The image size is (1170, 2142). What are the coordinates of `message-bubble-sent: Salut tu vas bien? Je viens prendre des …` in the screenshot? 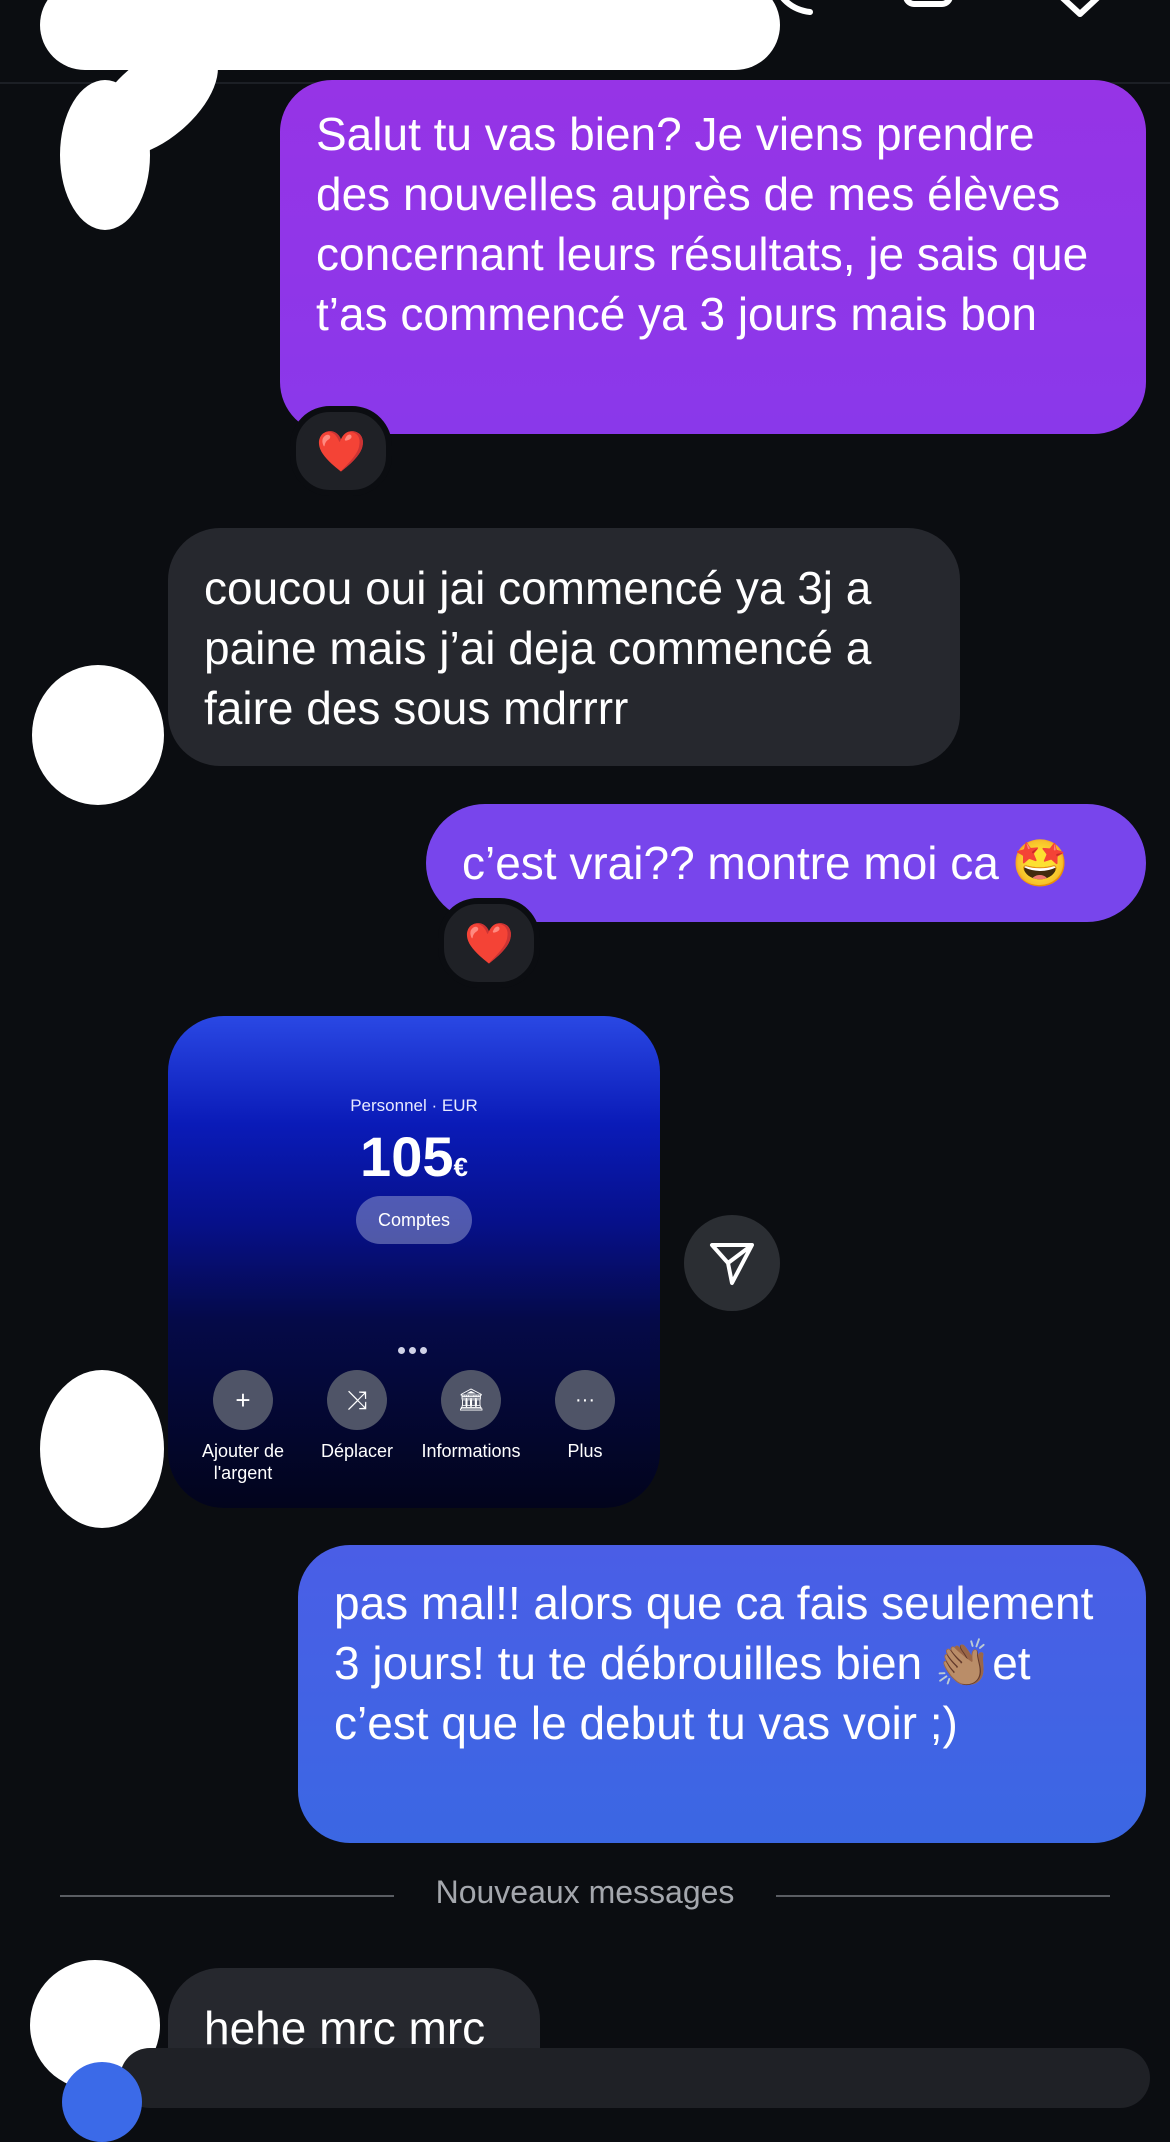 It's located at (713, 257).